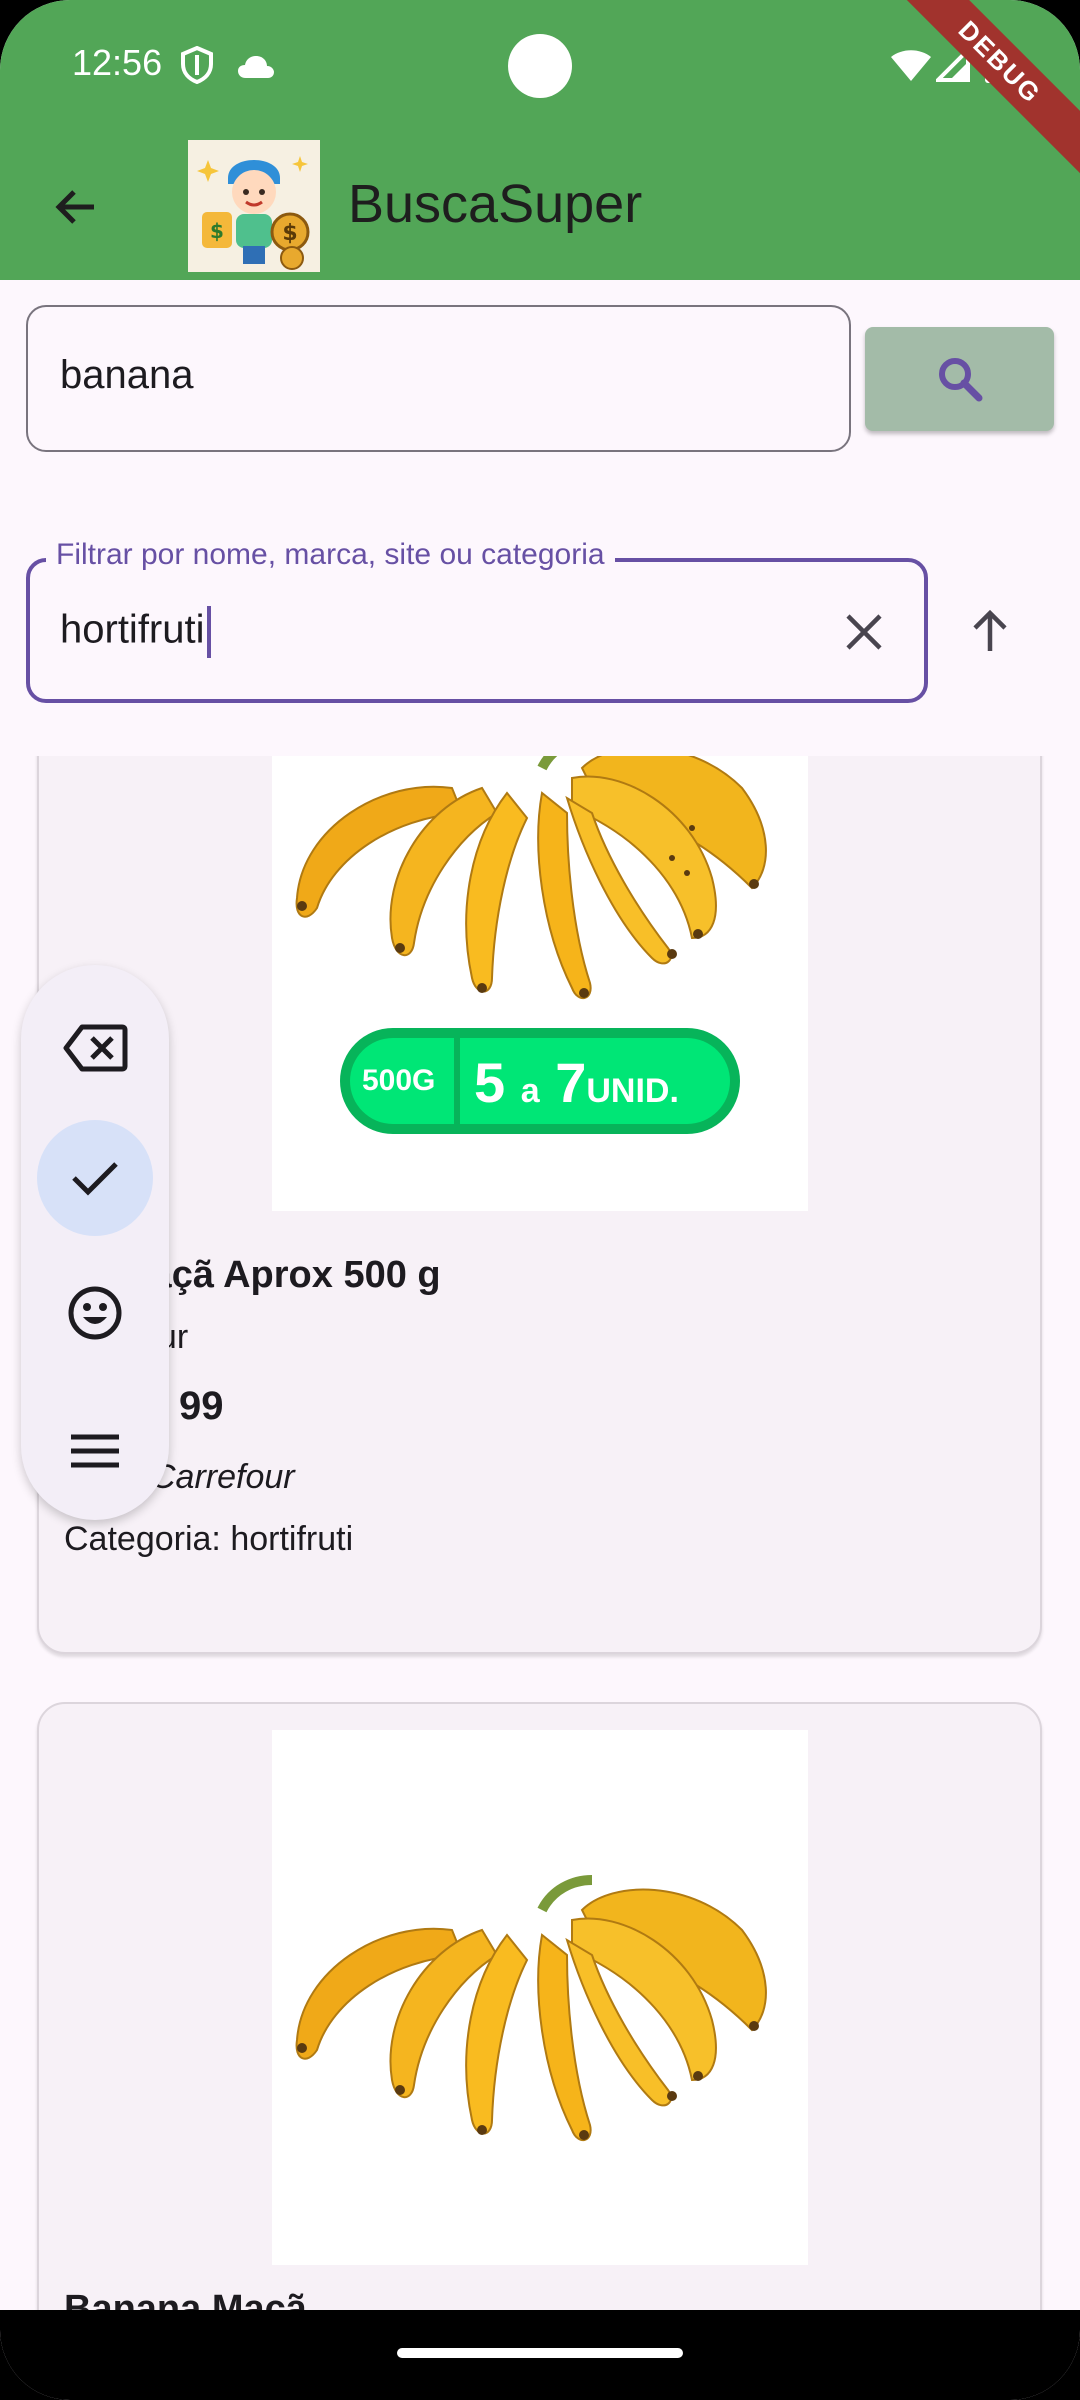 This screenshot has height=2400, width=1080. I want to click on emoji-button, so click(95, 1313).